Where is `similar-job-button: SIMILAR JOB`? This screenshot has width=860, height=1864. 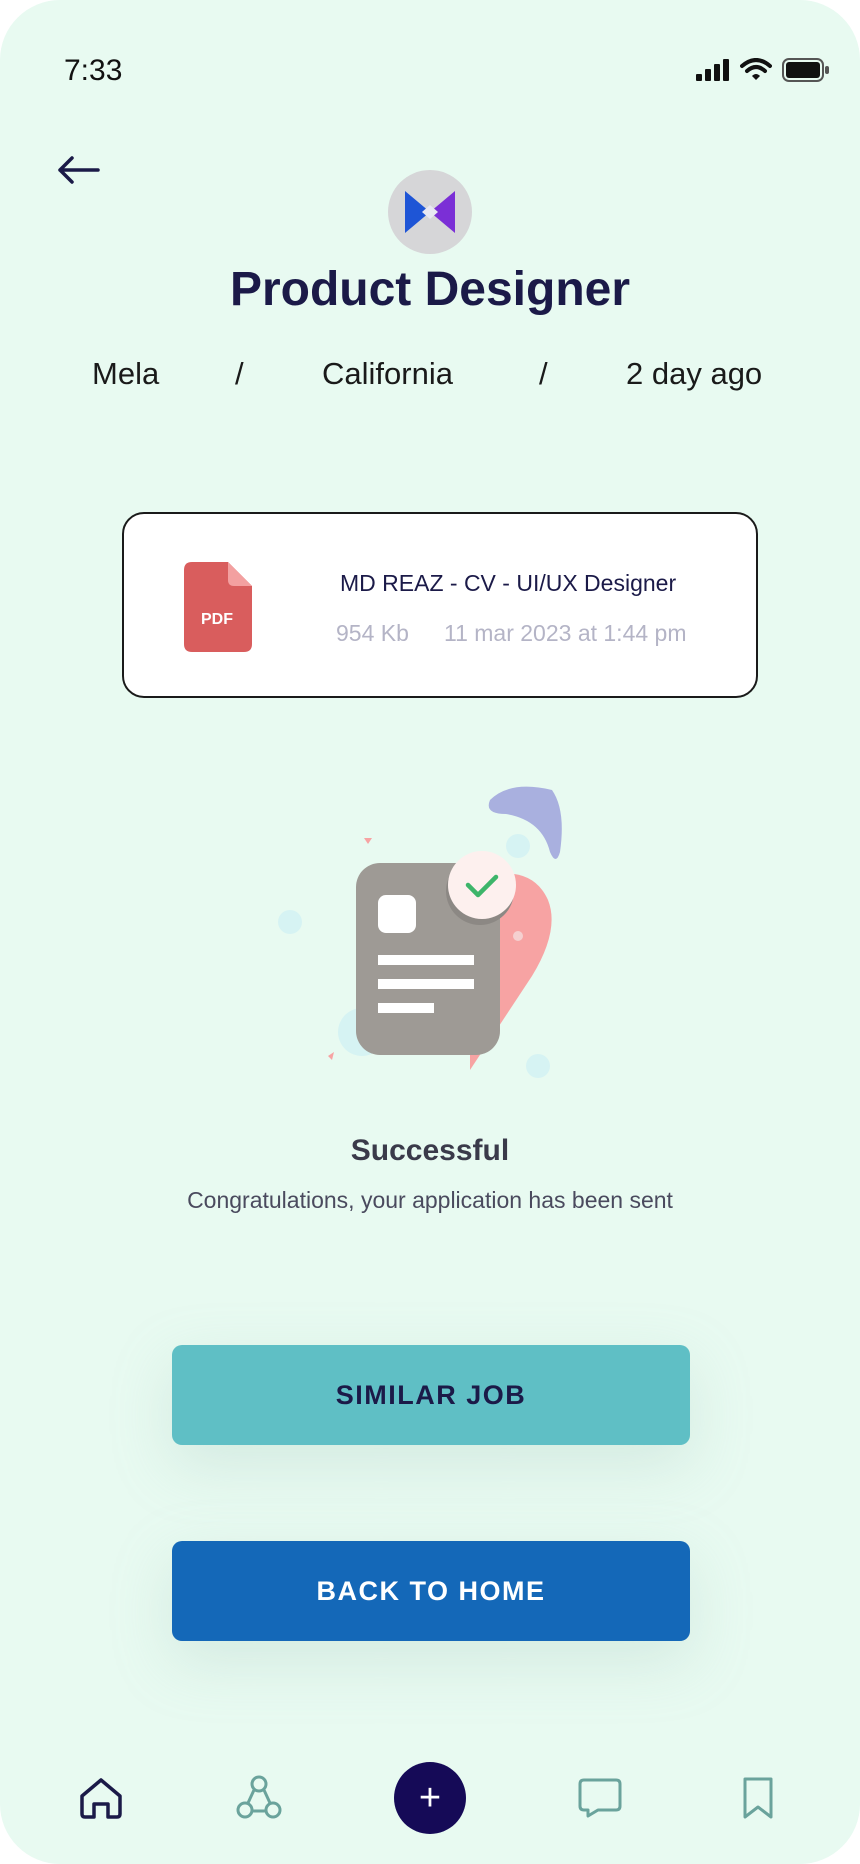 similar-job-button: SIMILAR JOB is located at coordinates (431, 1395).